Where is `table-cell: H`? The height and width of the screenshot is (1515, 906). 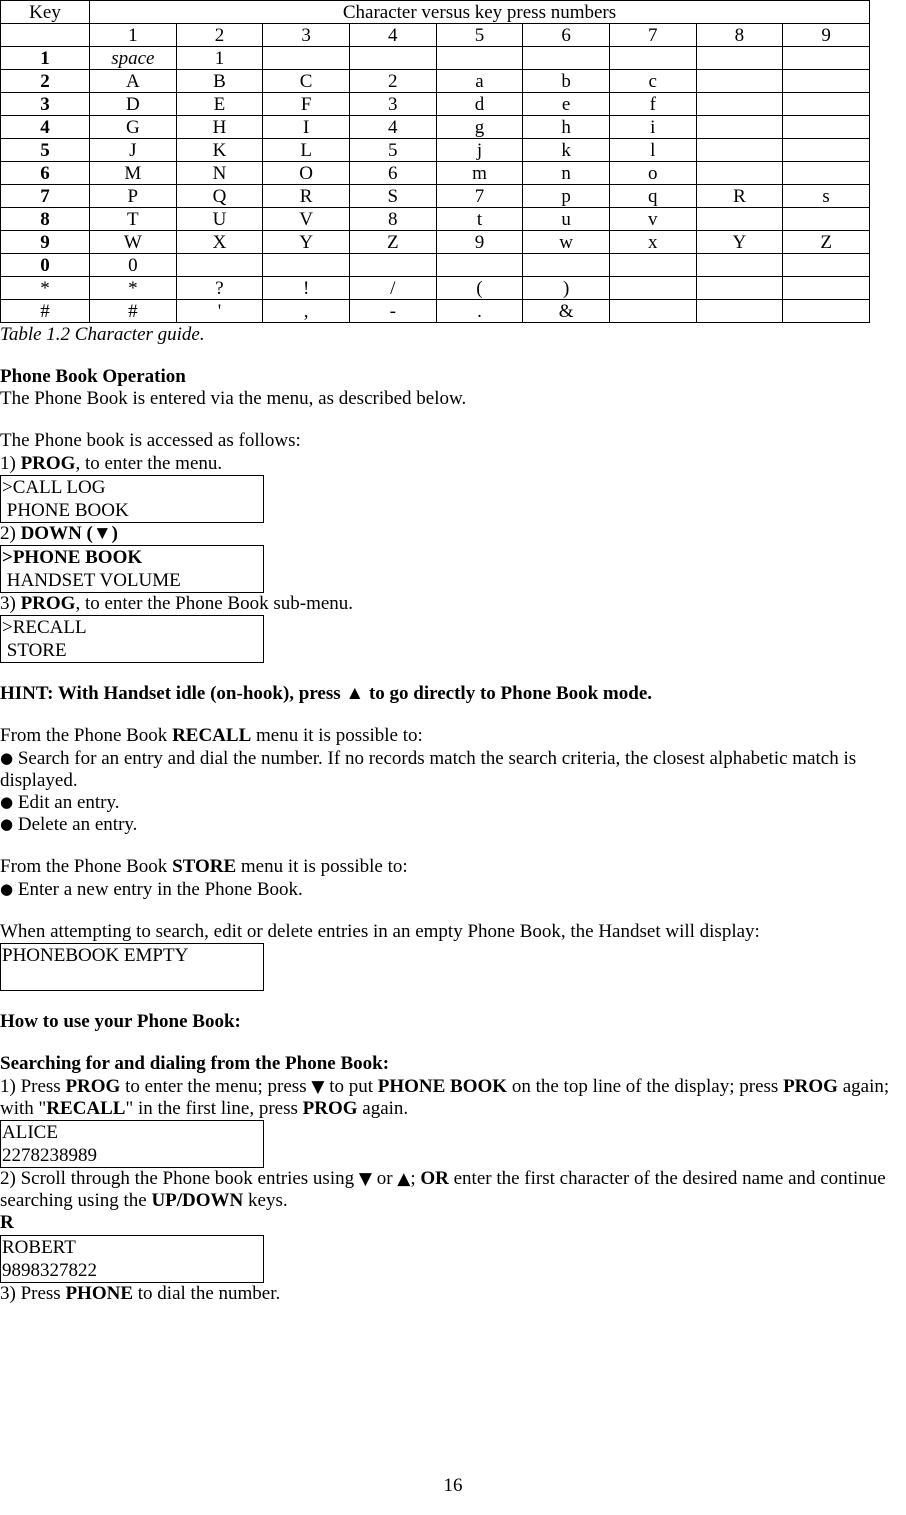
table-cell: H is located at coordinates (219, 127).